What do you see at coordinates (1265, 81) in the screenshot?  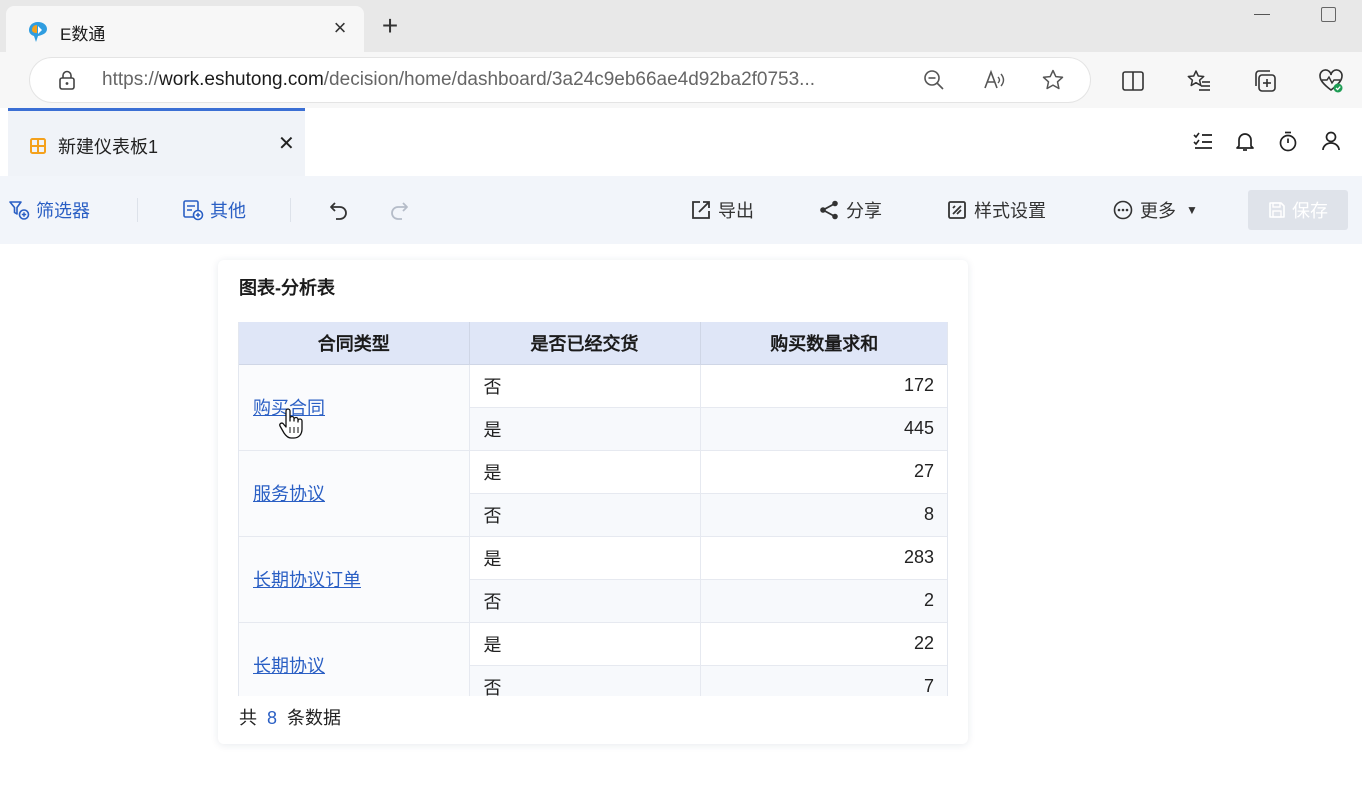 I see `collections-icon` at bounding box center [1265, 81].